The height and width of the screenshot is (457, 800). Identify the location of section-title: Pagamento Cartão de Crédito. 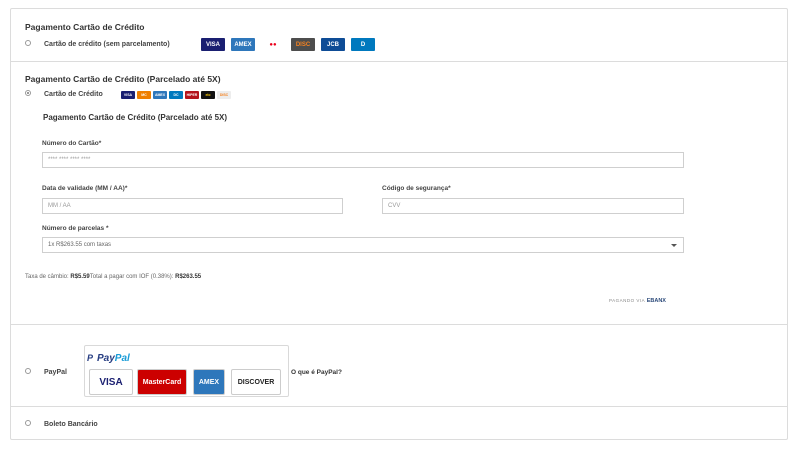
(85, 27).